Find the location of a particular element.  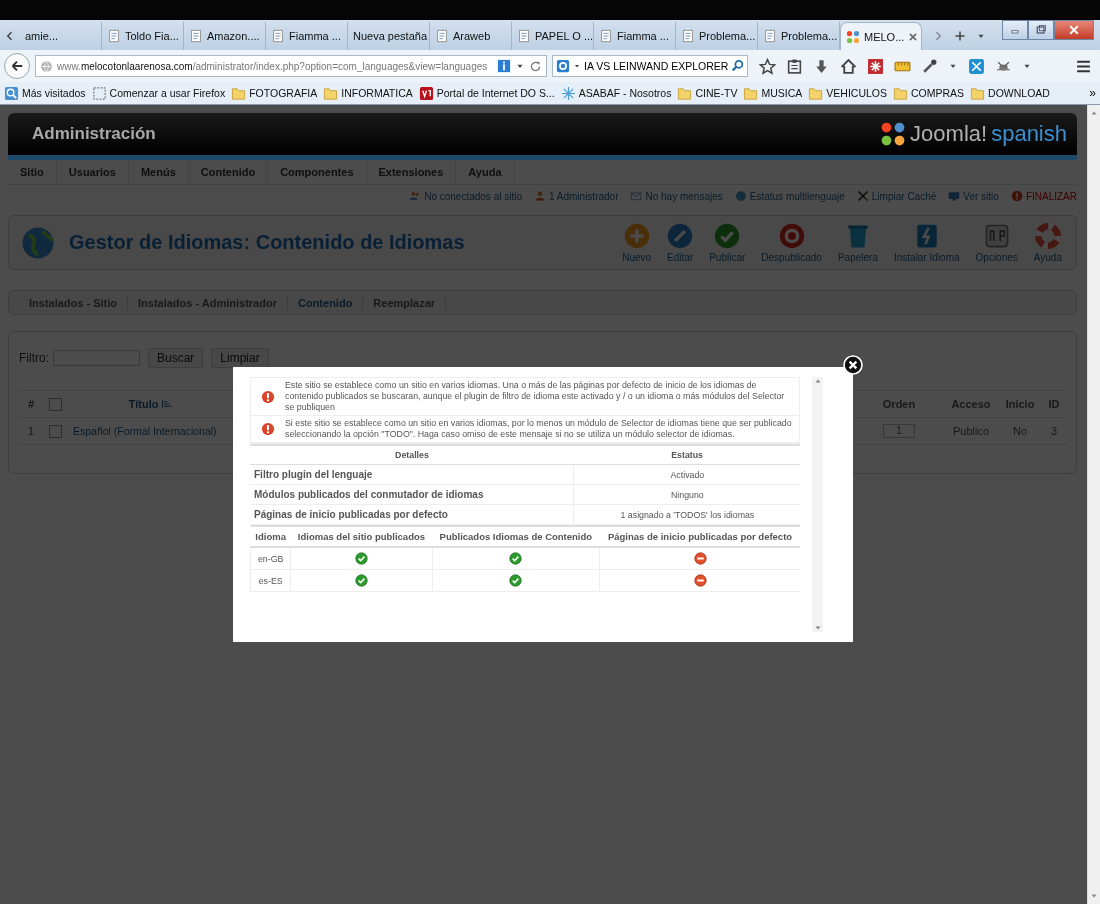

status-link: No hay mensajes is located at coordinates (684, 196).